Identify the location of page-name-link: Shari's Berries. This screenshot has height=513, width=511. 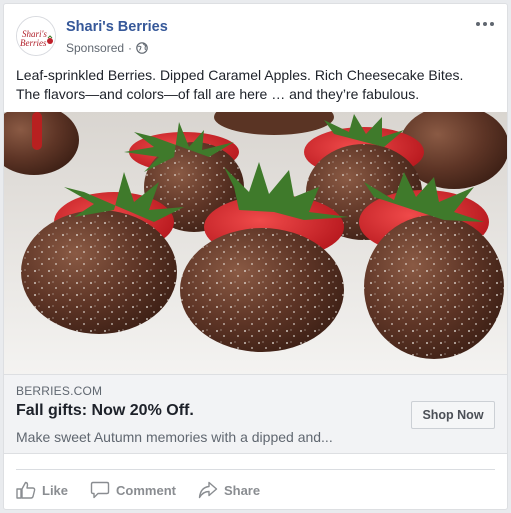
(117, 27).